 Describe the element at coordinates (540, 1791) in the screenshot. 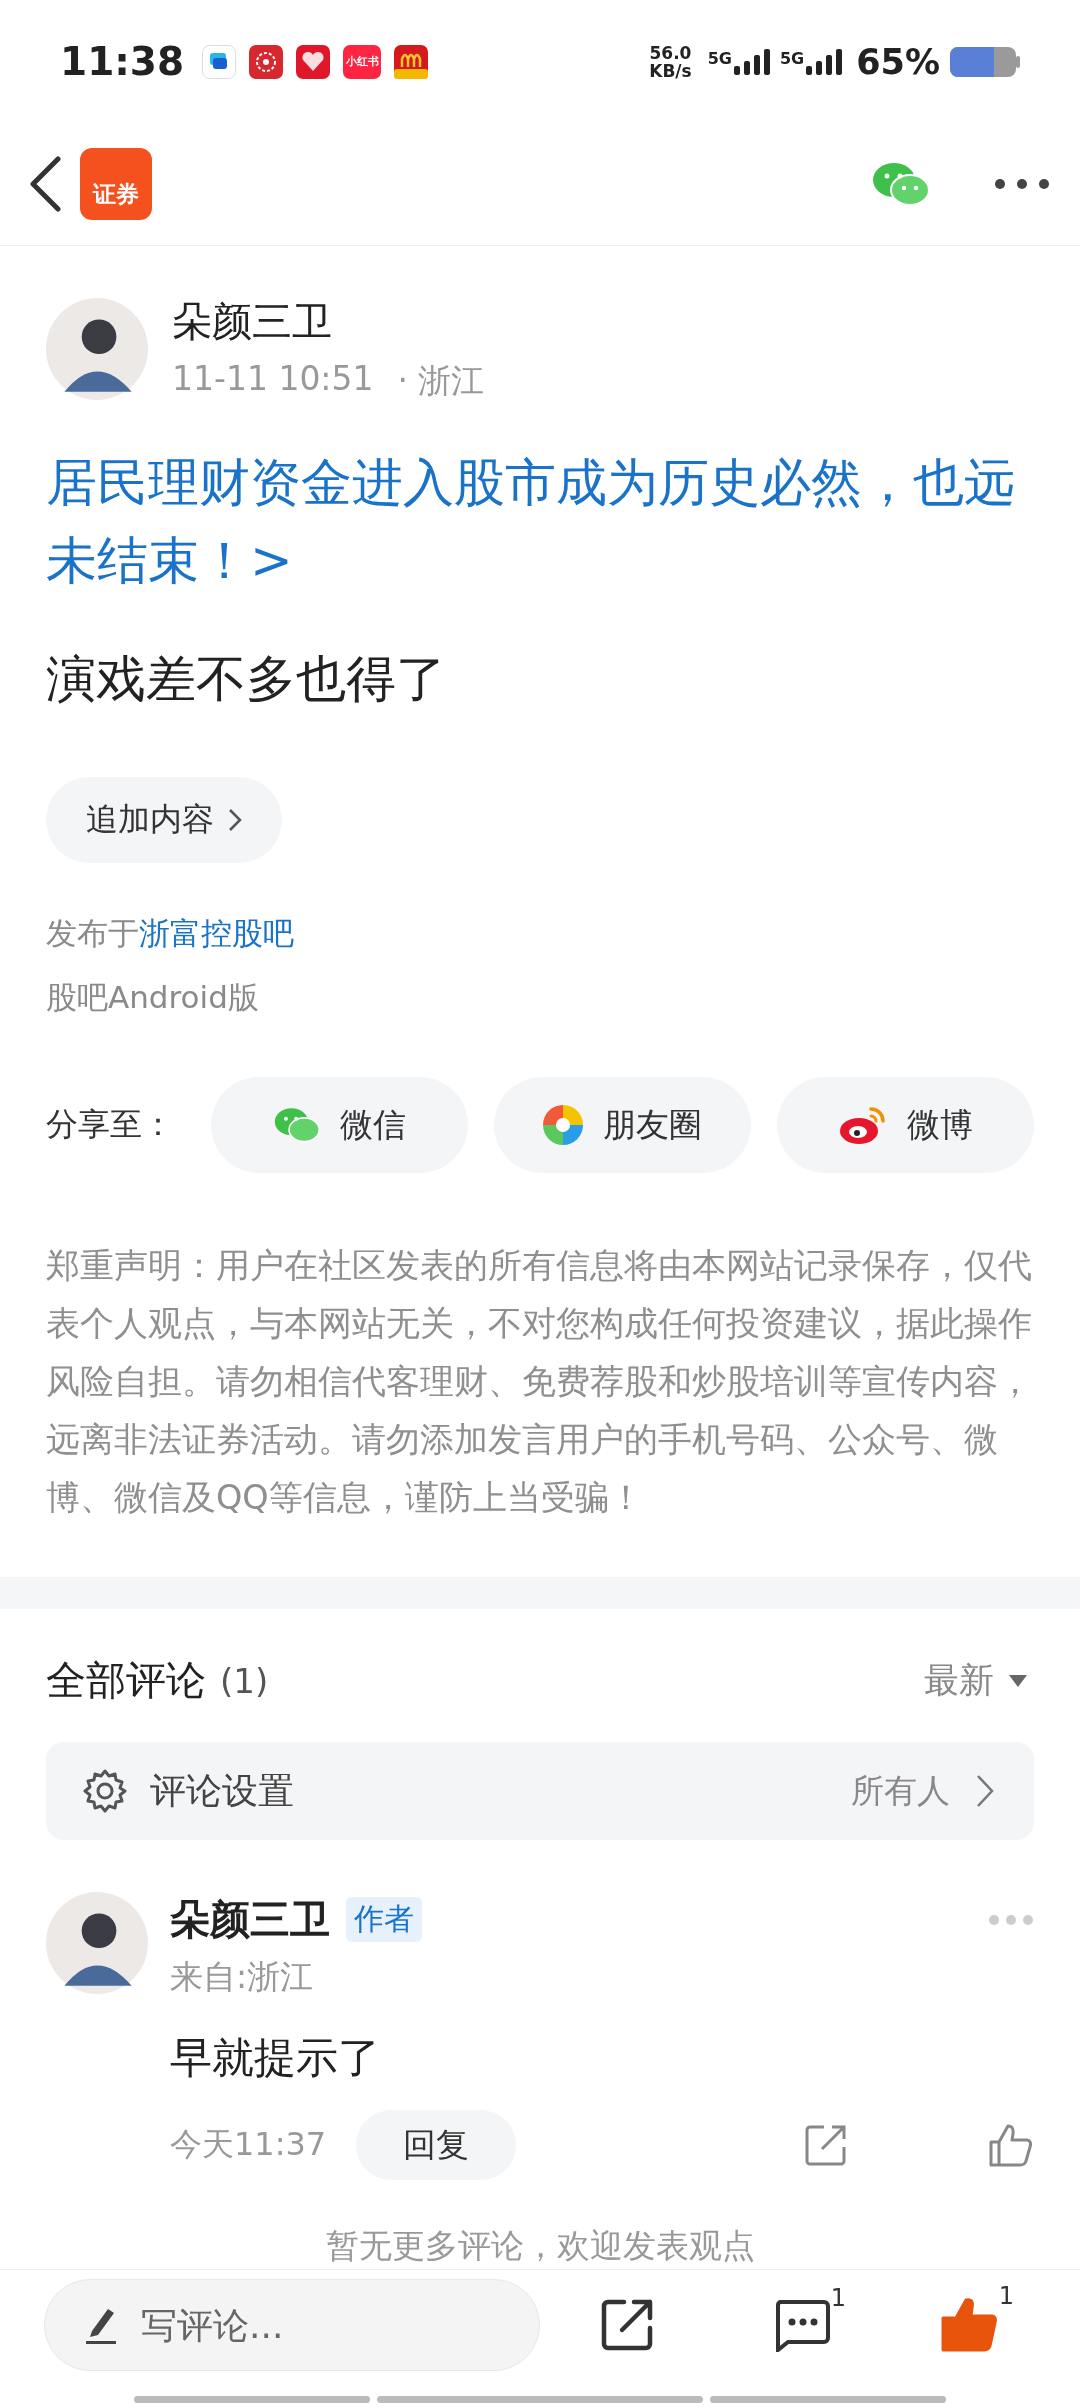

I see `comment-settings-row: 评论设置 所有人` at that location.